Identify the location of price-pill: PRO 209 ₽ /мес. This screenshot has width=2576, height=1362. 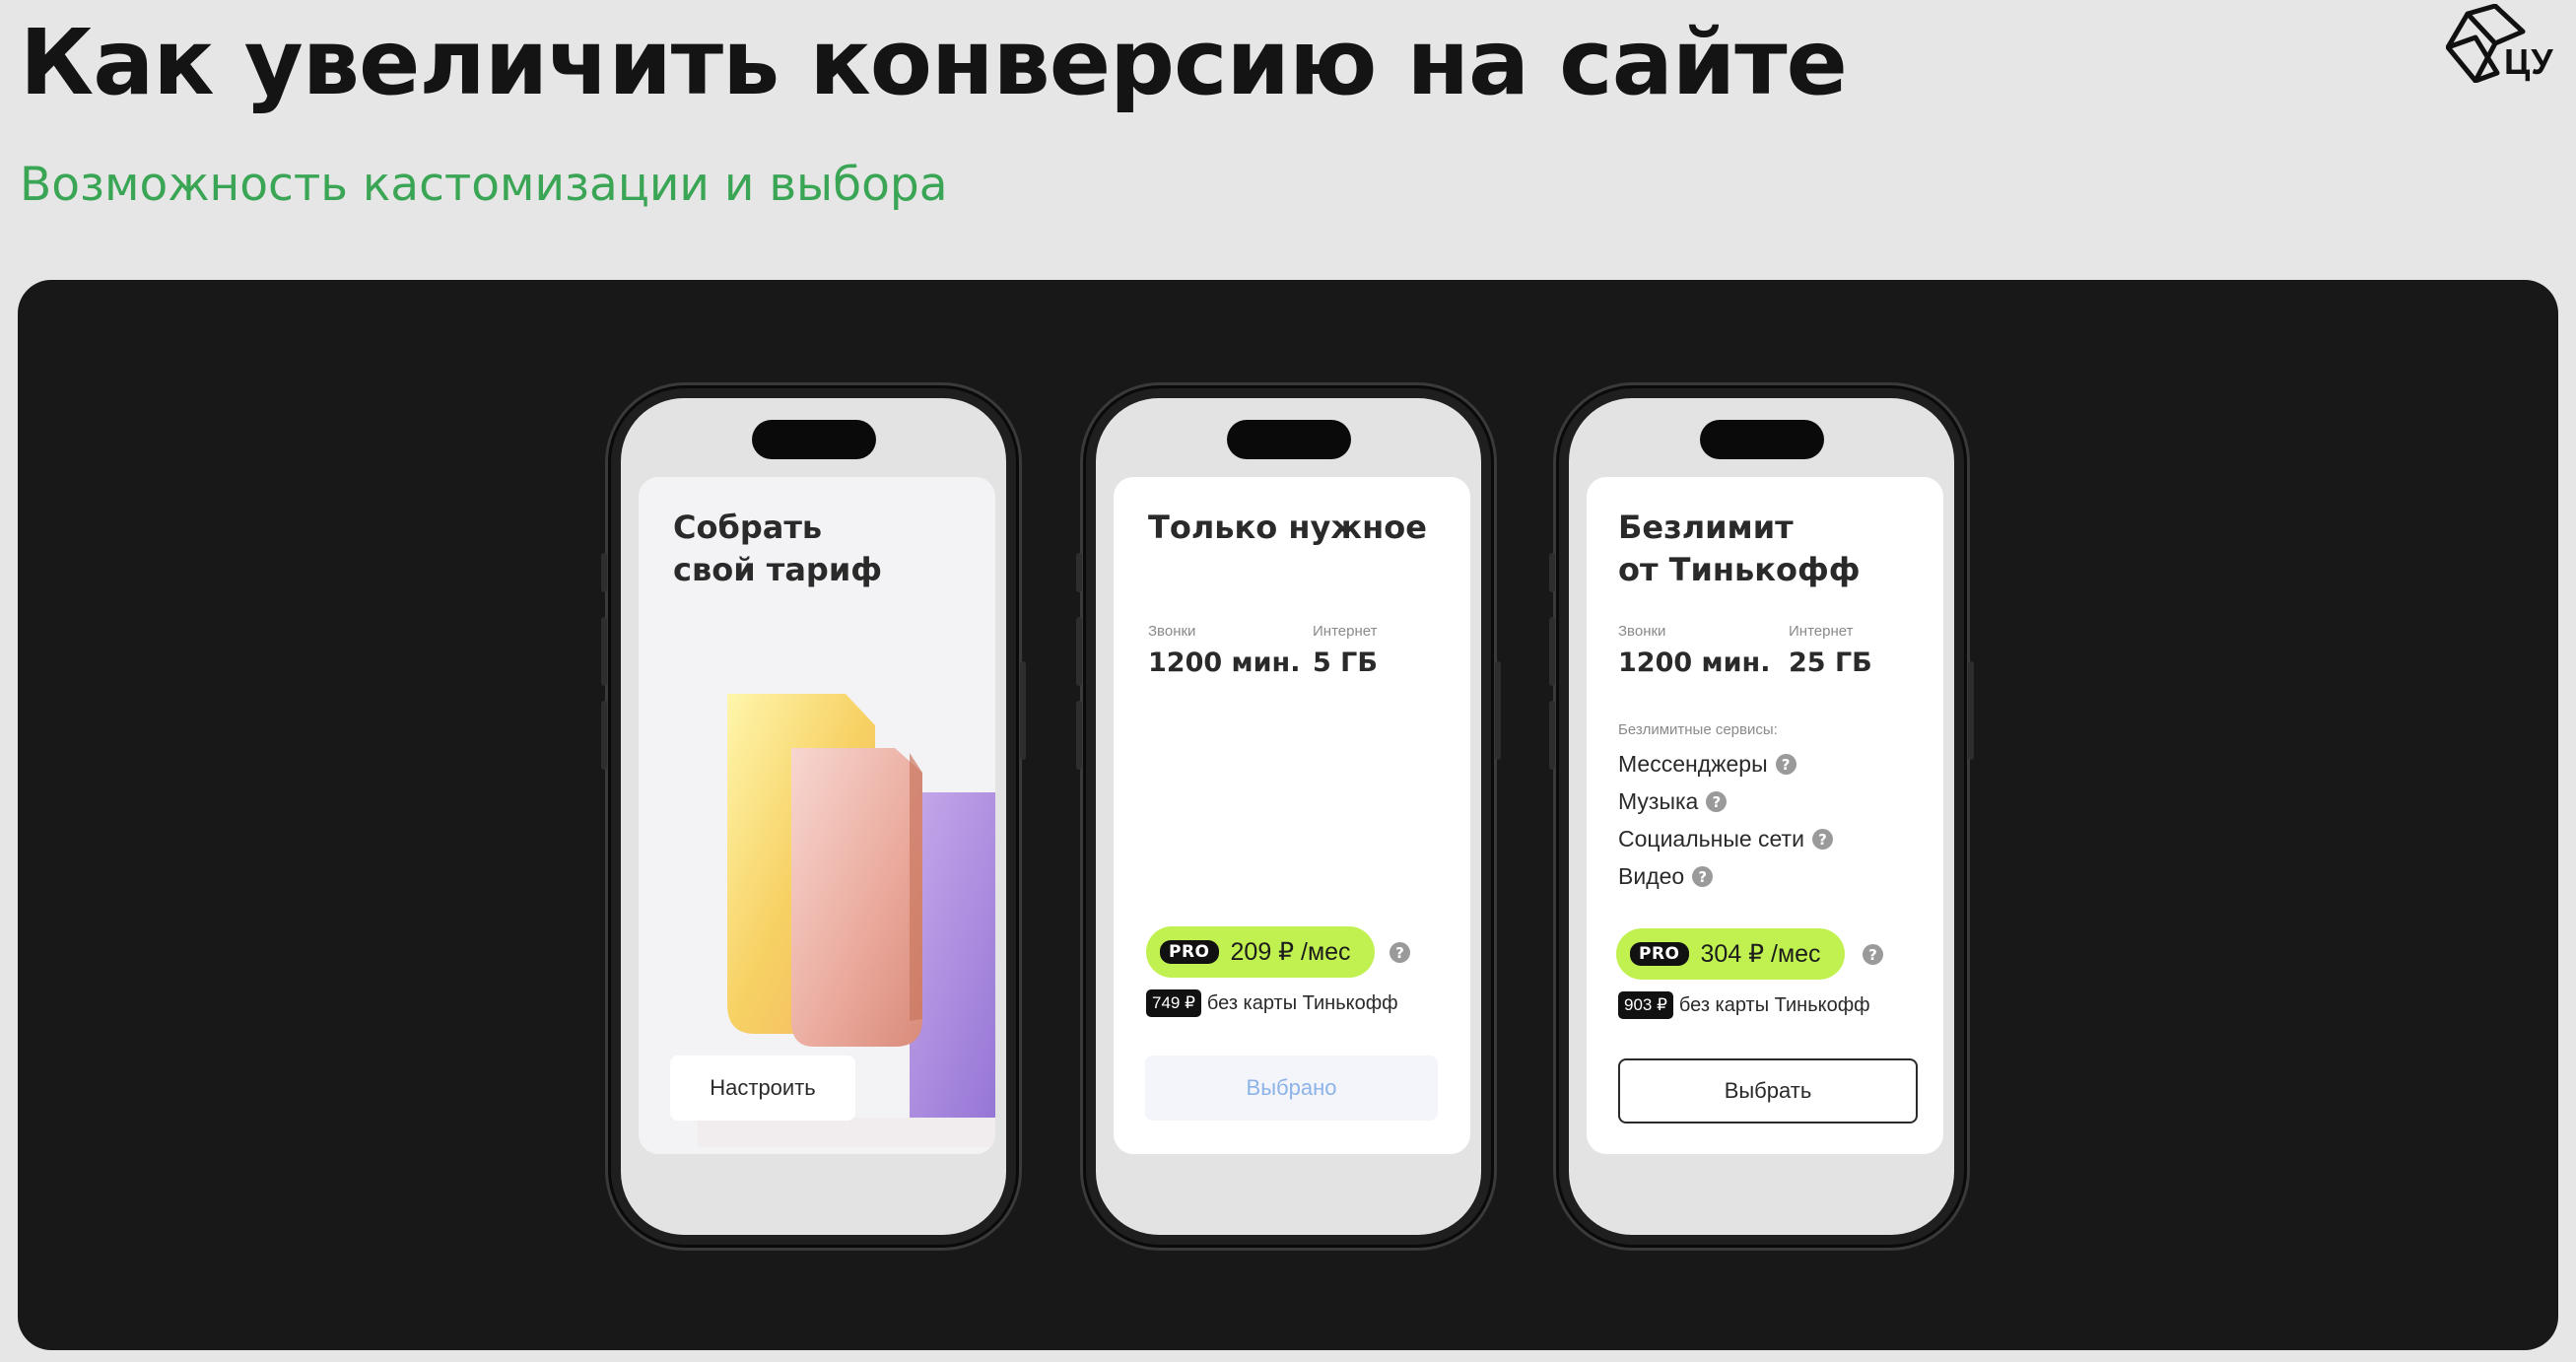
(1260, 952).